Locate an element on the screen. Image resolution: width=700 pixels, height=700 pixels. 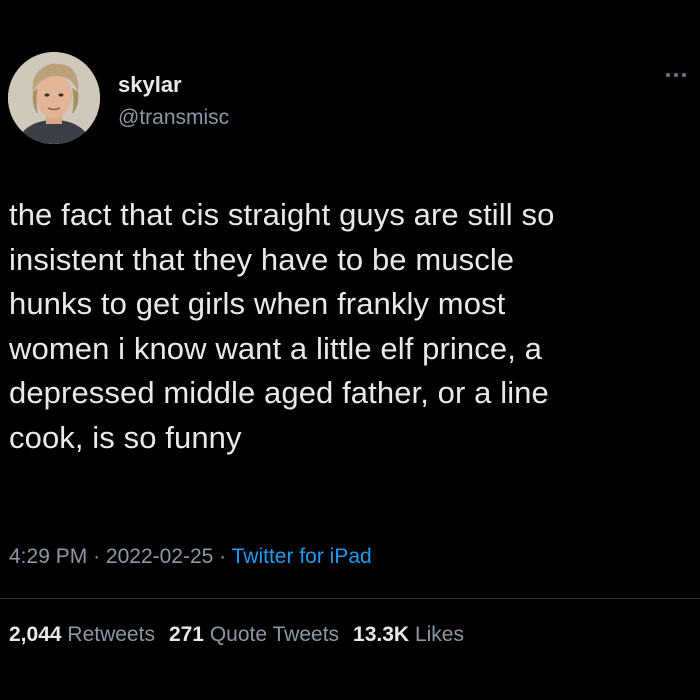
quote-tweets-stat: 271 Quote Tweets is located at coordinates (254, 634).